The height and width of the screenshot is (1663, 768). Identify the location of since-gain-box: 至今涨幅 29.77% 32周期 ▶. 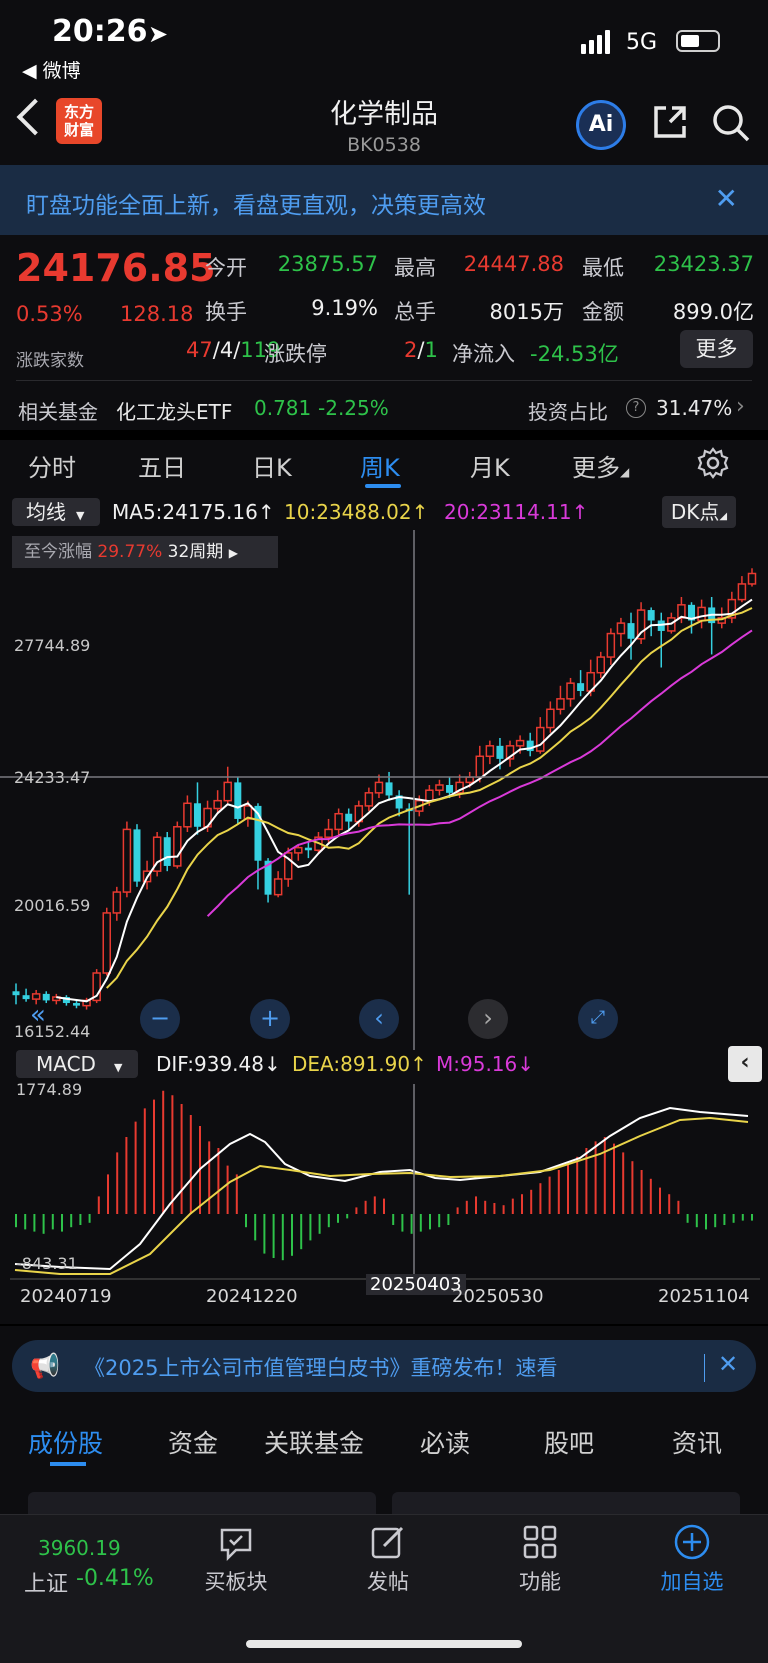
(145, 552).